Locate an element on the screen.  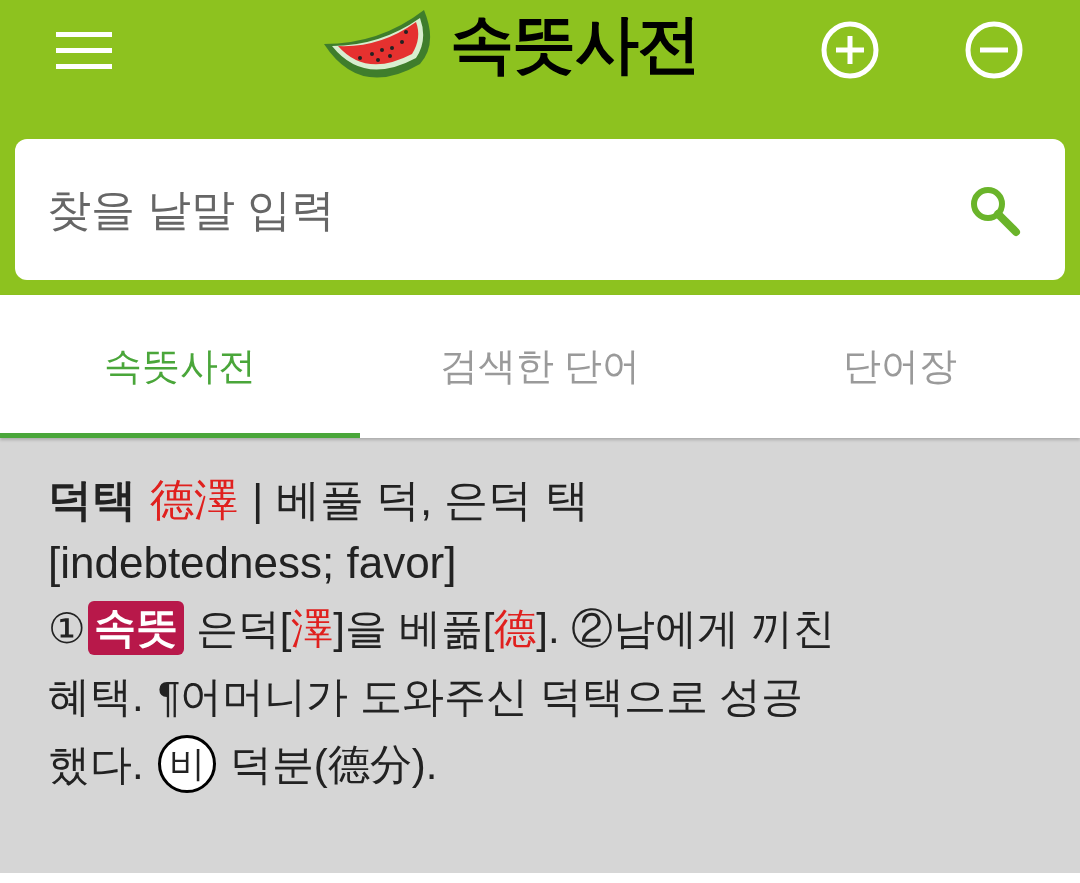
entry-hanja: 德澤 is located at coordinates (194, 500).